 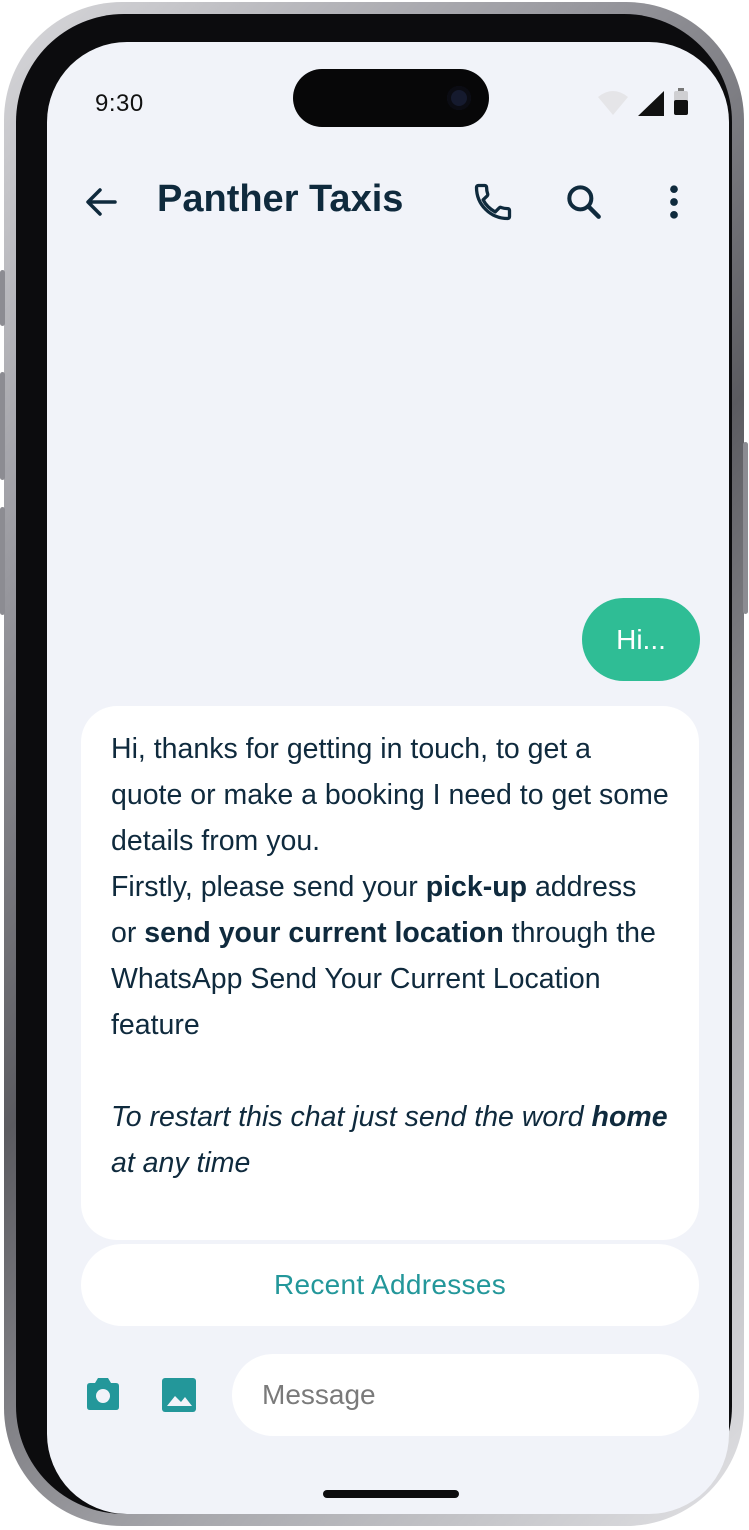 I want to click on battery-icon, so click(x=681, y=101).